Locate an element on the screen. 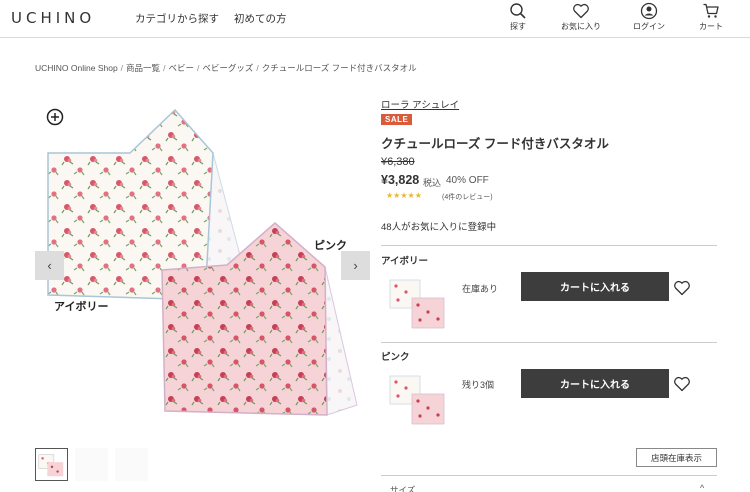 Image resolution: width=750 pixels, height=492 pixels. breadcrumb-item-baby: ベビー is located at coordinates (181, 68).